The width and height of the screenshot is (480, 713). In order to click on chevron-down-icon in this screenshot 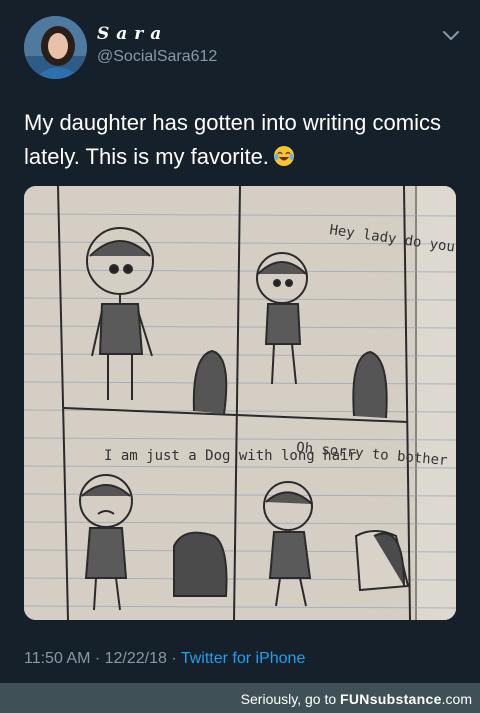, I will do `click(451, 36)`.